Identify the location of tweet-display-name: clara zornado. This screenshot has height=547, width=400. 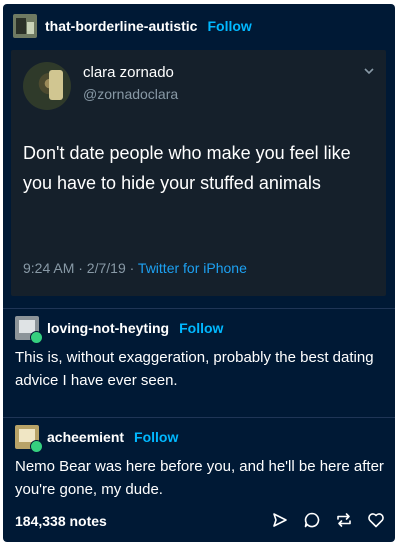
(128, 72).